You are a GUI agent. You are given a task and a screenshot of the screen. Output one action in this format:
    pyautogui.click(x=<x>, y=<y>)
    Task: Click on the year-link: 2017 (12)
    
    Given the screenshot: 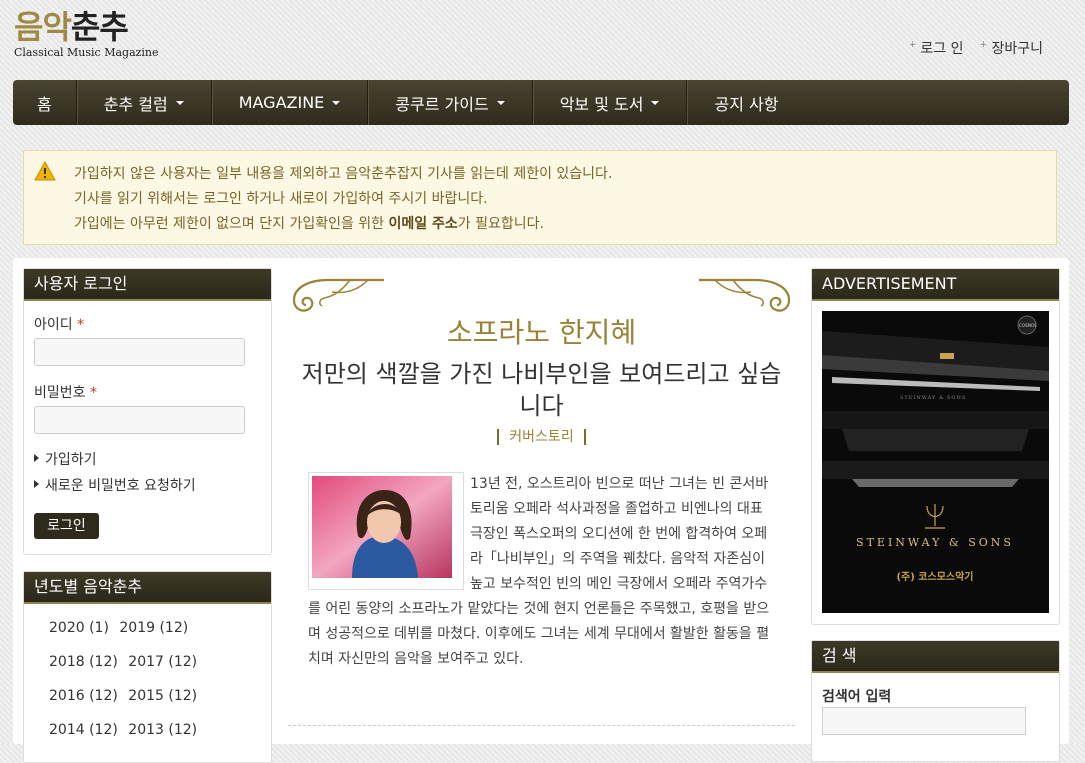 What is the action you would take?
    pyautogui.click(x=162, y=662)
    